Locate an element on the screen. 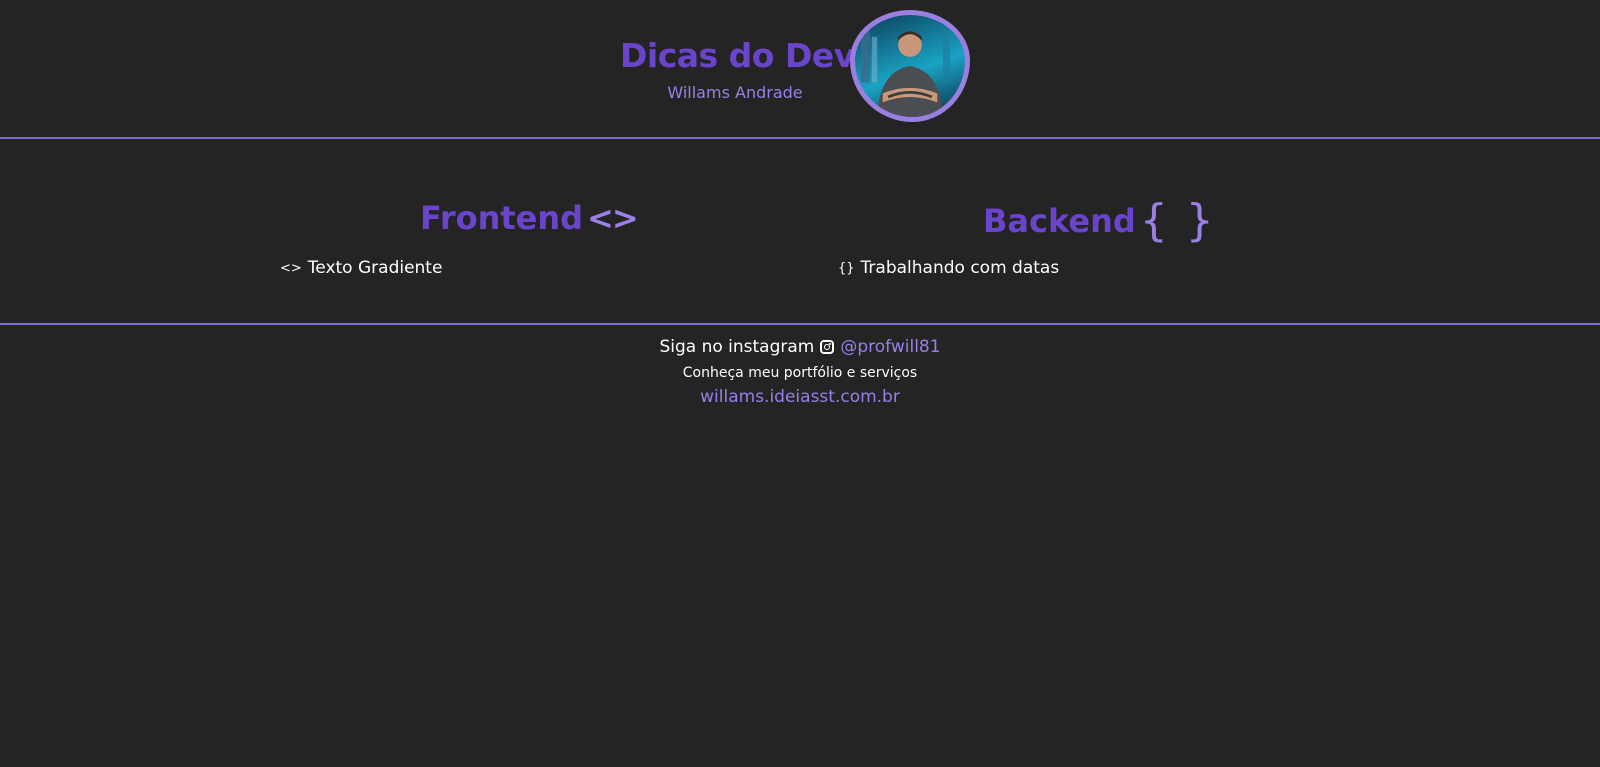 This screenshot has width=1600, height=767. brand: Dicas do Dev Willams Andrade is located at coordinates (737, 69).